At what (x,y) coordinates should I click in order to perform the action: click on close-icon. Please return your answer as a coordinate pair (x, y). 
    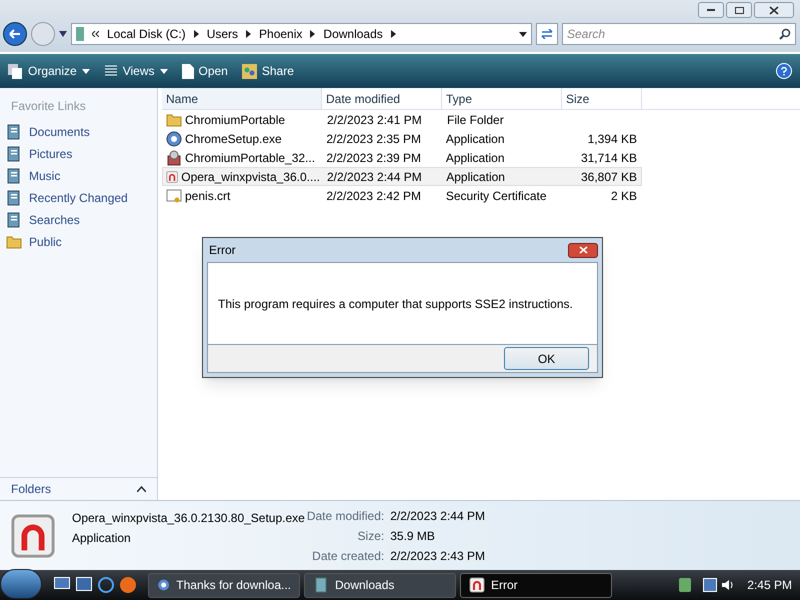
    Looking at the image, I should click on (774, 10).